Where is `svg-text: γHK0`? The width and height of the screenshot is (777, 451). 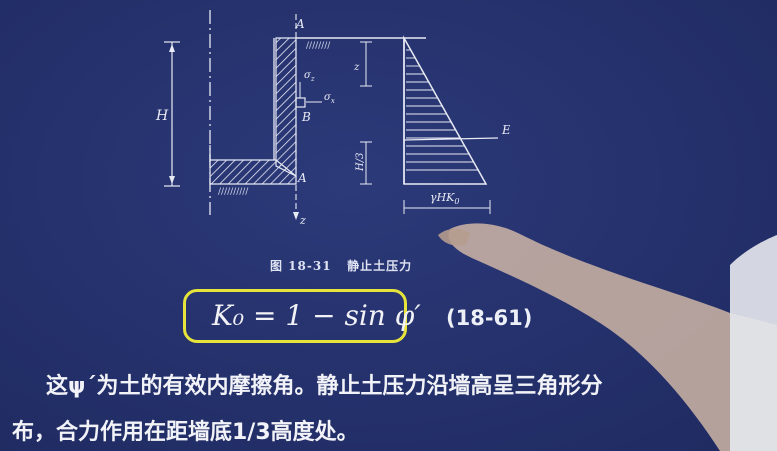 svg-text: γHK0 is located at coordinates (444, 198).